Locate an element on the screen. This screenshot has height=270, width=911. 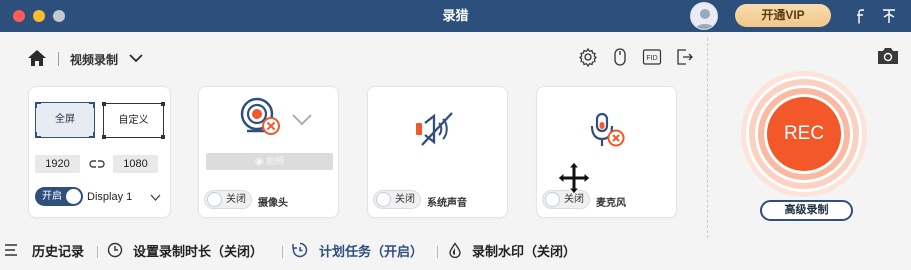
clock-icon is located at coordinates (115, 250).